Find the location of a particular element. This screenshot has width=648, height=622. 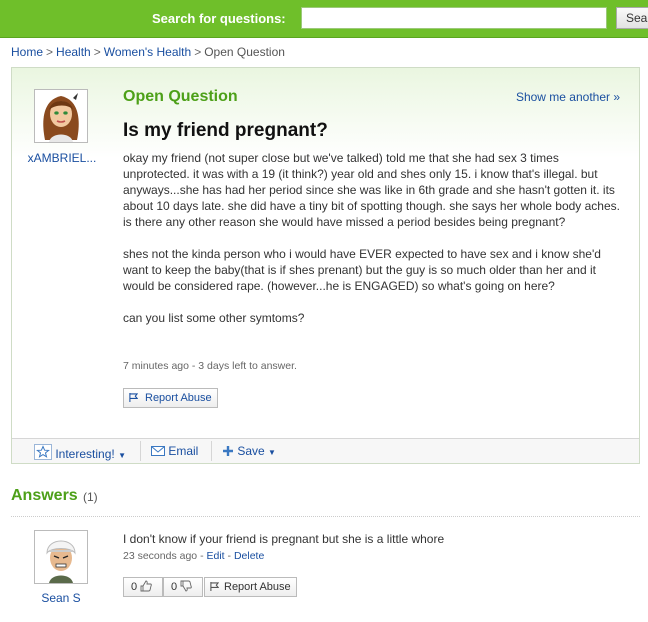

interesting-label: Interesting! is located at coordinates (85, 454).